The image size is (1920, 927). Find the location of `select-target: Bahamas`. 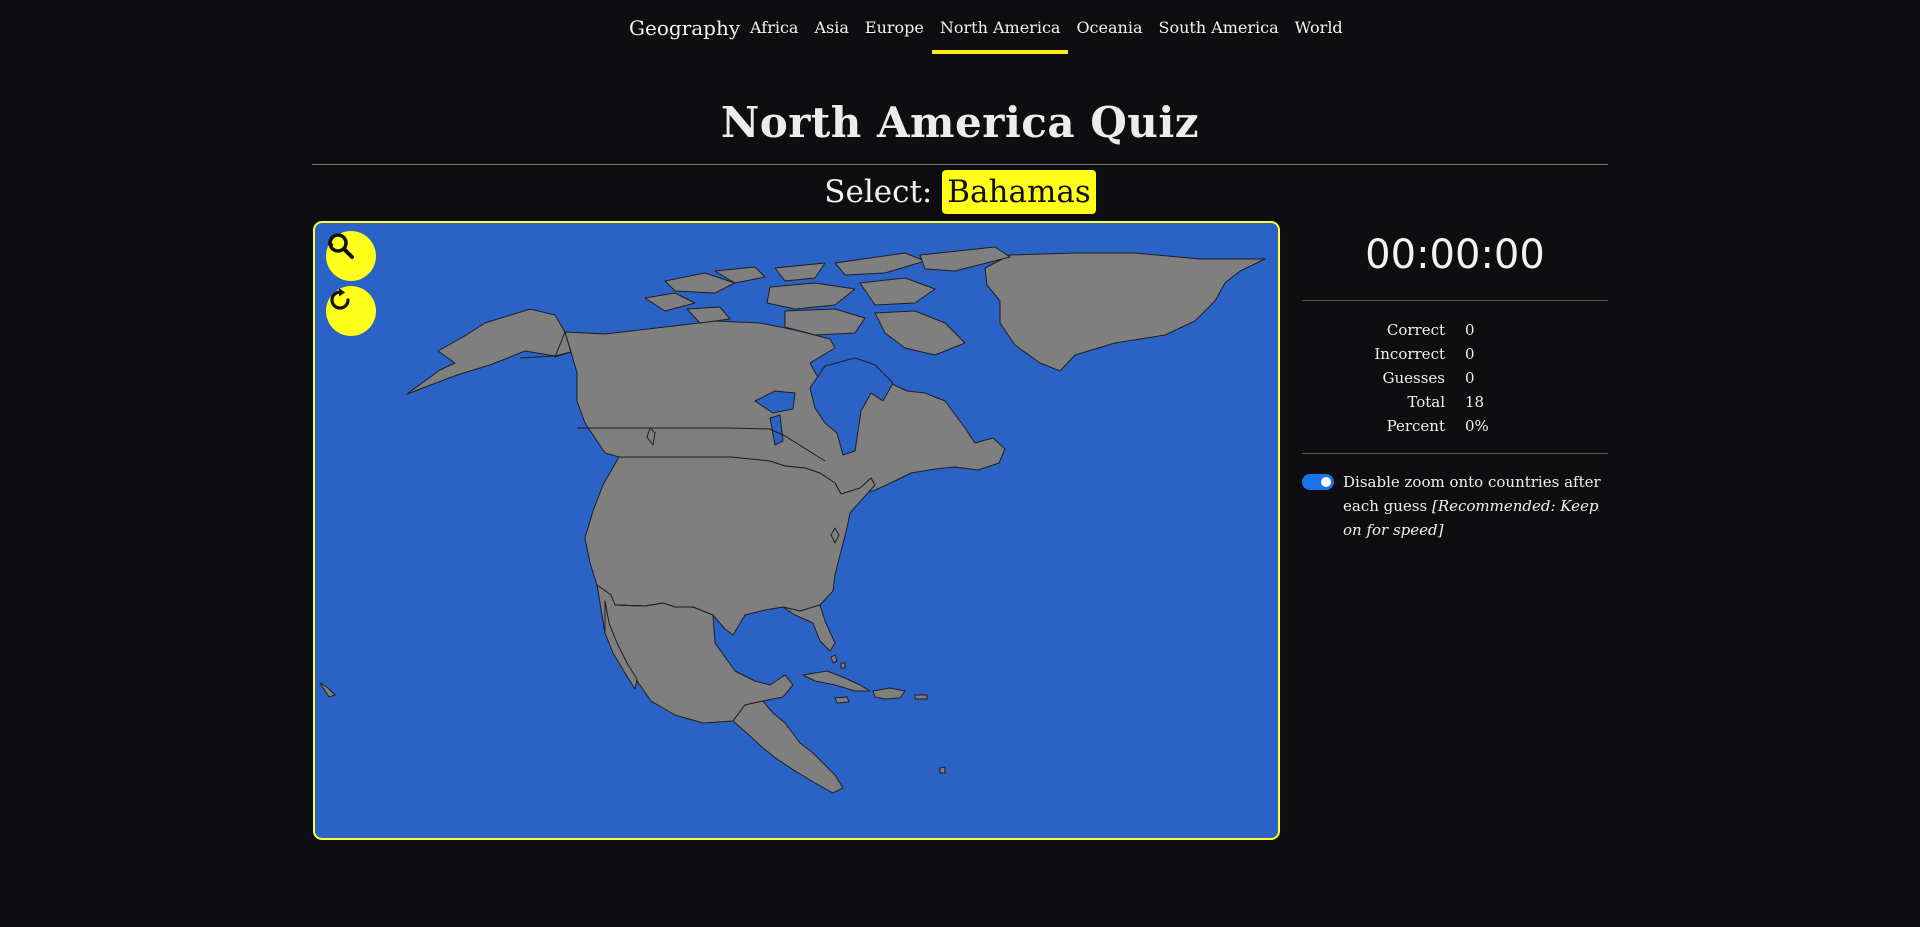

select-target: Bahamas is located at coordinates (1019, 192).